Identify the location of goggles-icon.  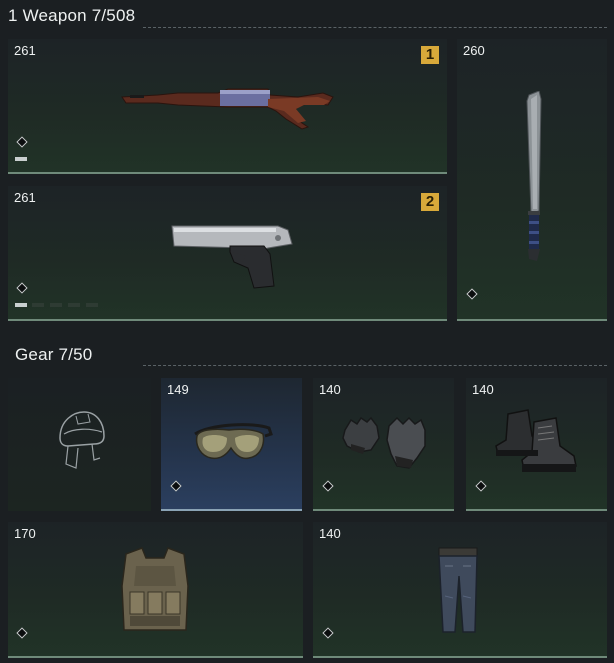
(233, 441).